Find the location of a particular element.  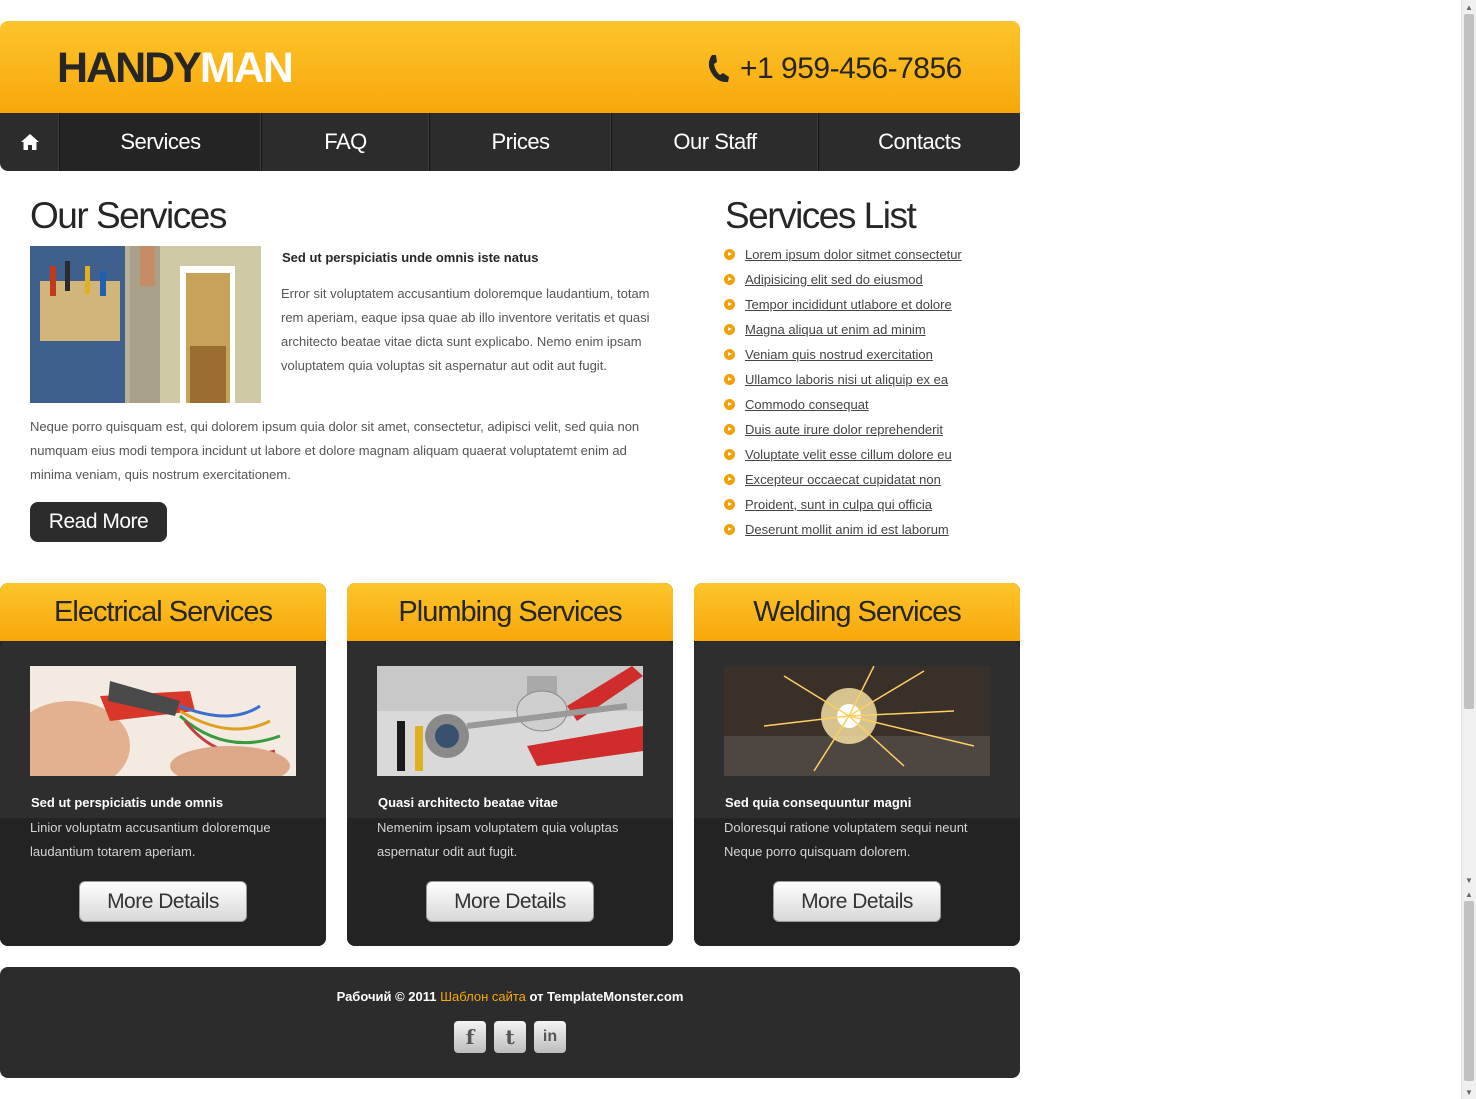

linkedin-icon: in is located at coordinates (550, 1037).